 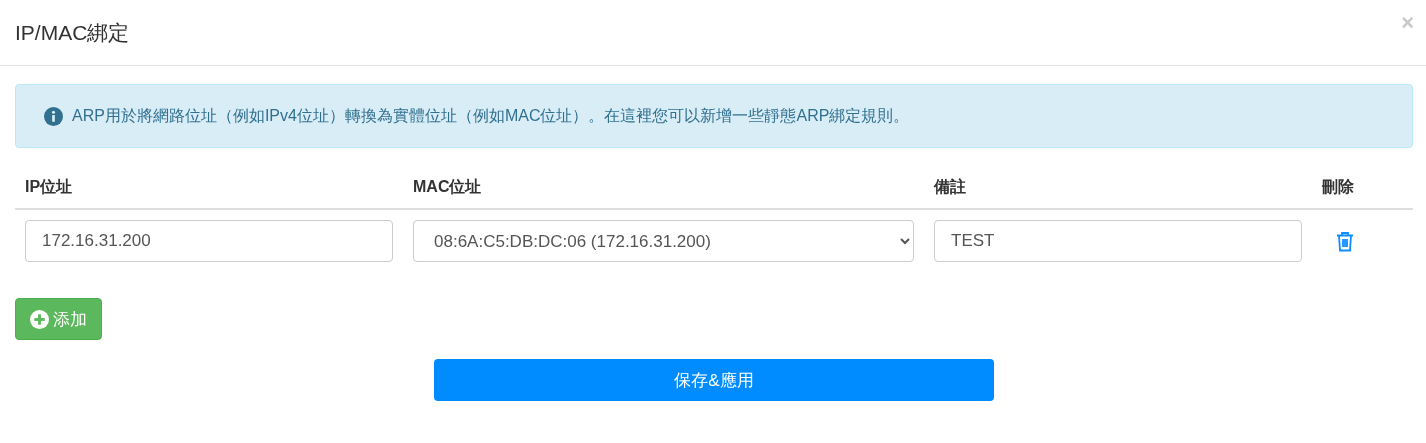 I want to click on column-header: 備註, so click(x=1118, y=189).